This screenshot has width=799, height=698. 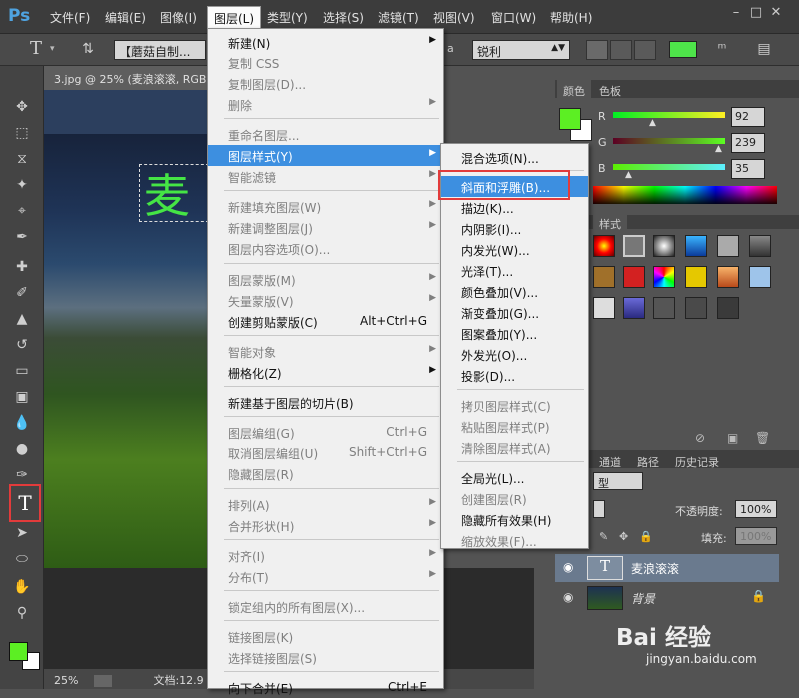 I want to click on layer-filter-select: 型, so click(x=618, y=481).